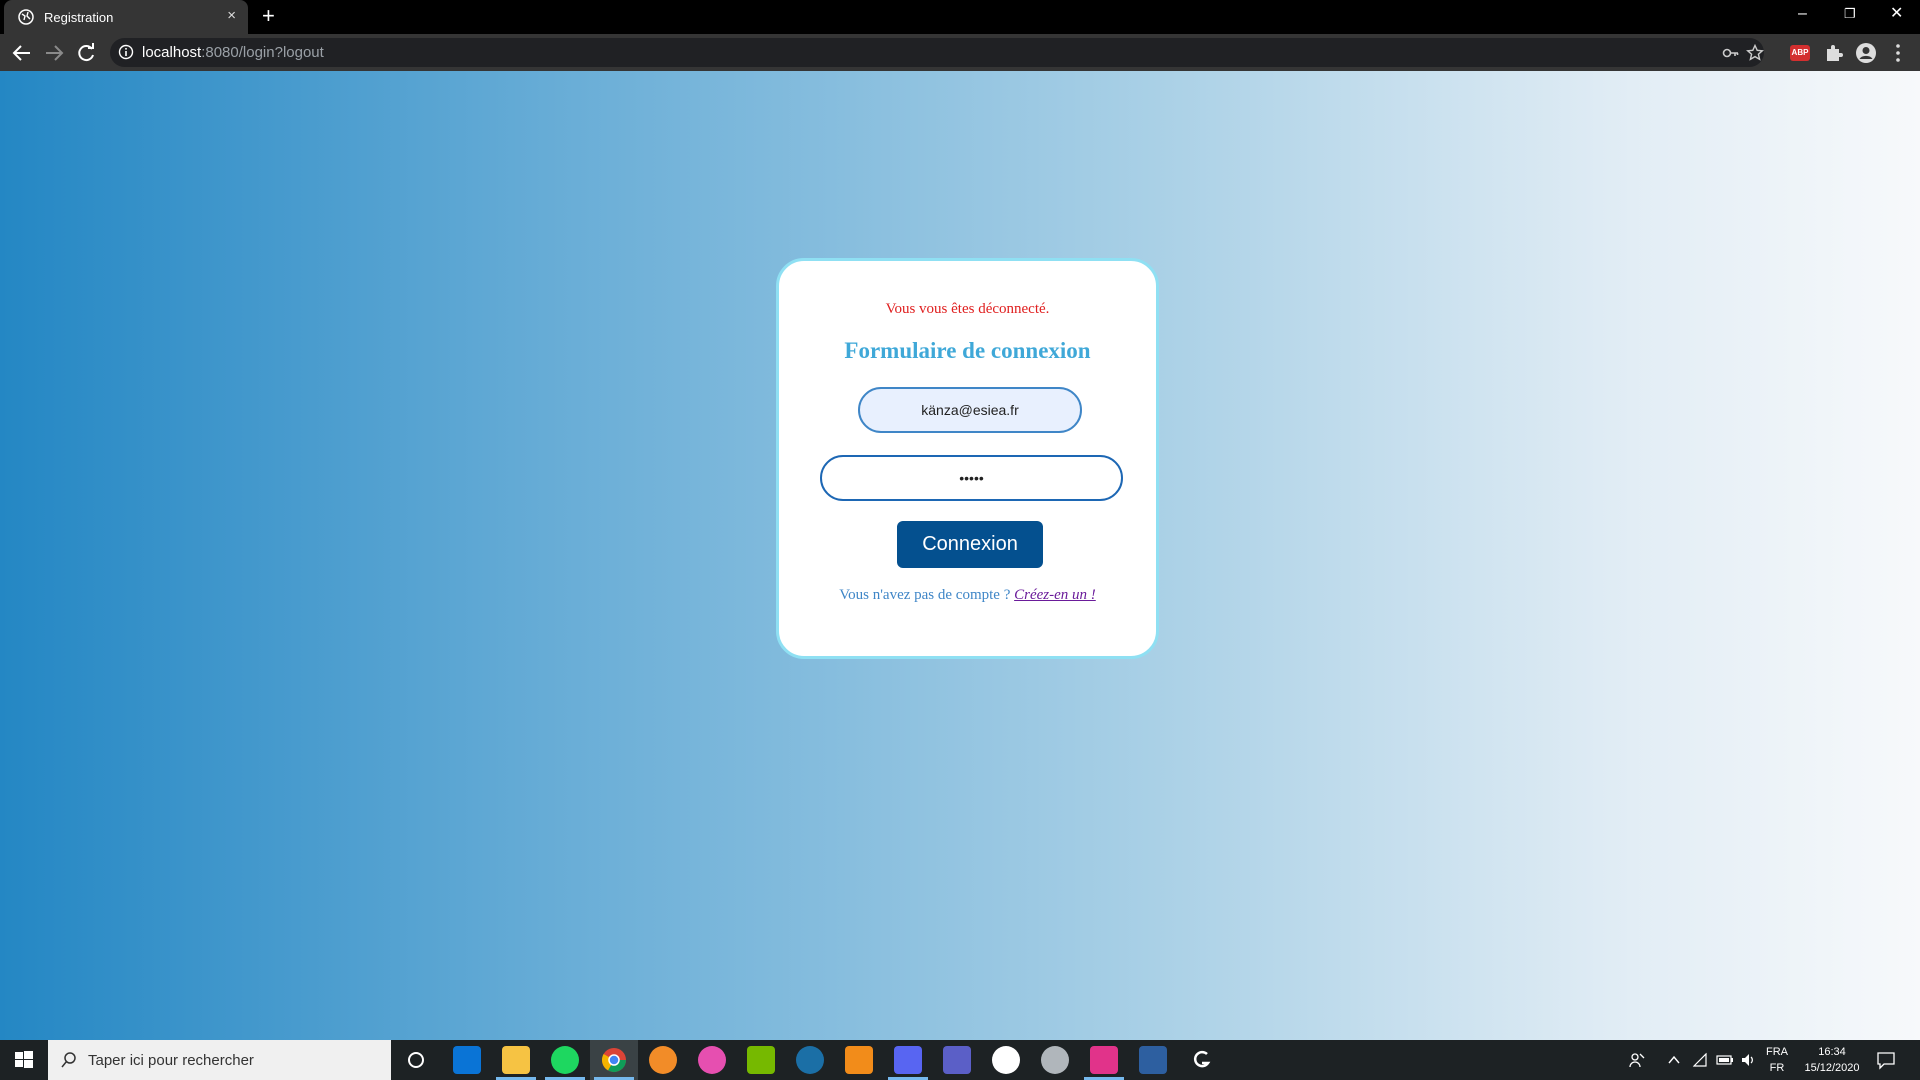 The height and width of the screenshot is (1080, 1920). What do you see at coordinates (1006, 1060) in the screenshot?
I see `obs-icon` at bounding box center [1006, 1060].